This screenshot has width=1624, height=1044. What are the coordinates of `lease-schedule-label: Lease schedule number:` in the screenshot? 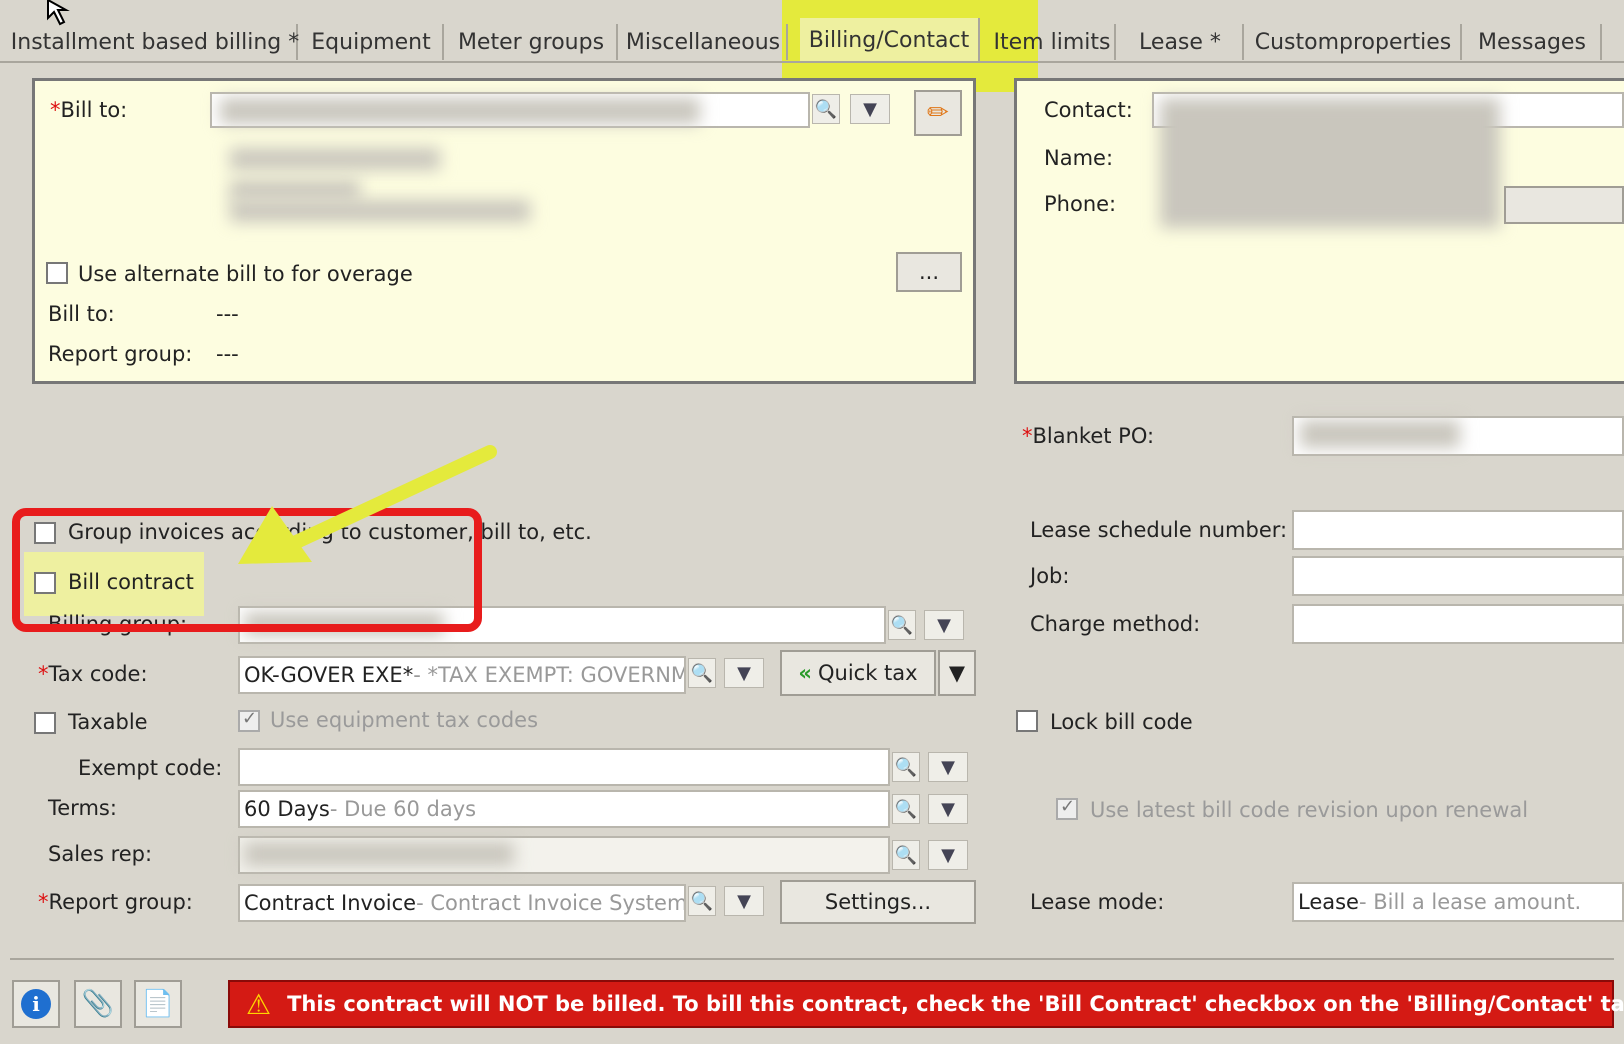 It's located at (1159, 530).